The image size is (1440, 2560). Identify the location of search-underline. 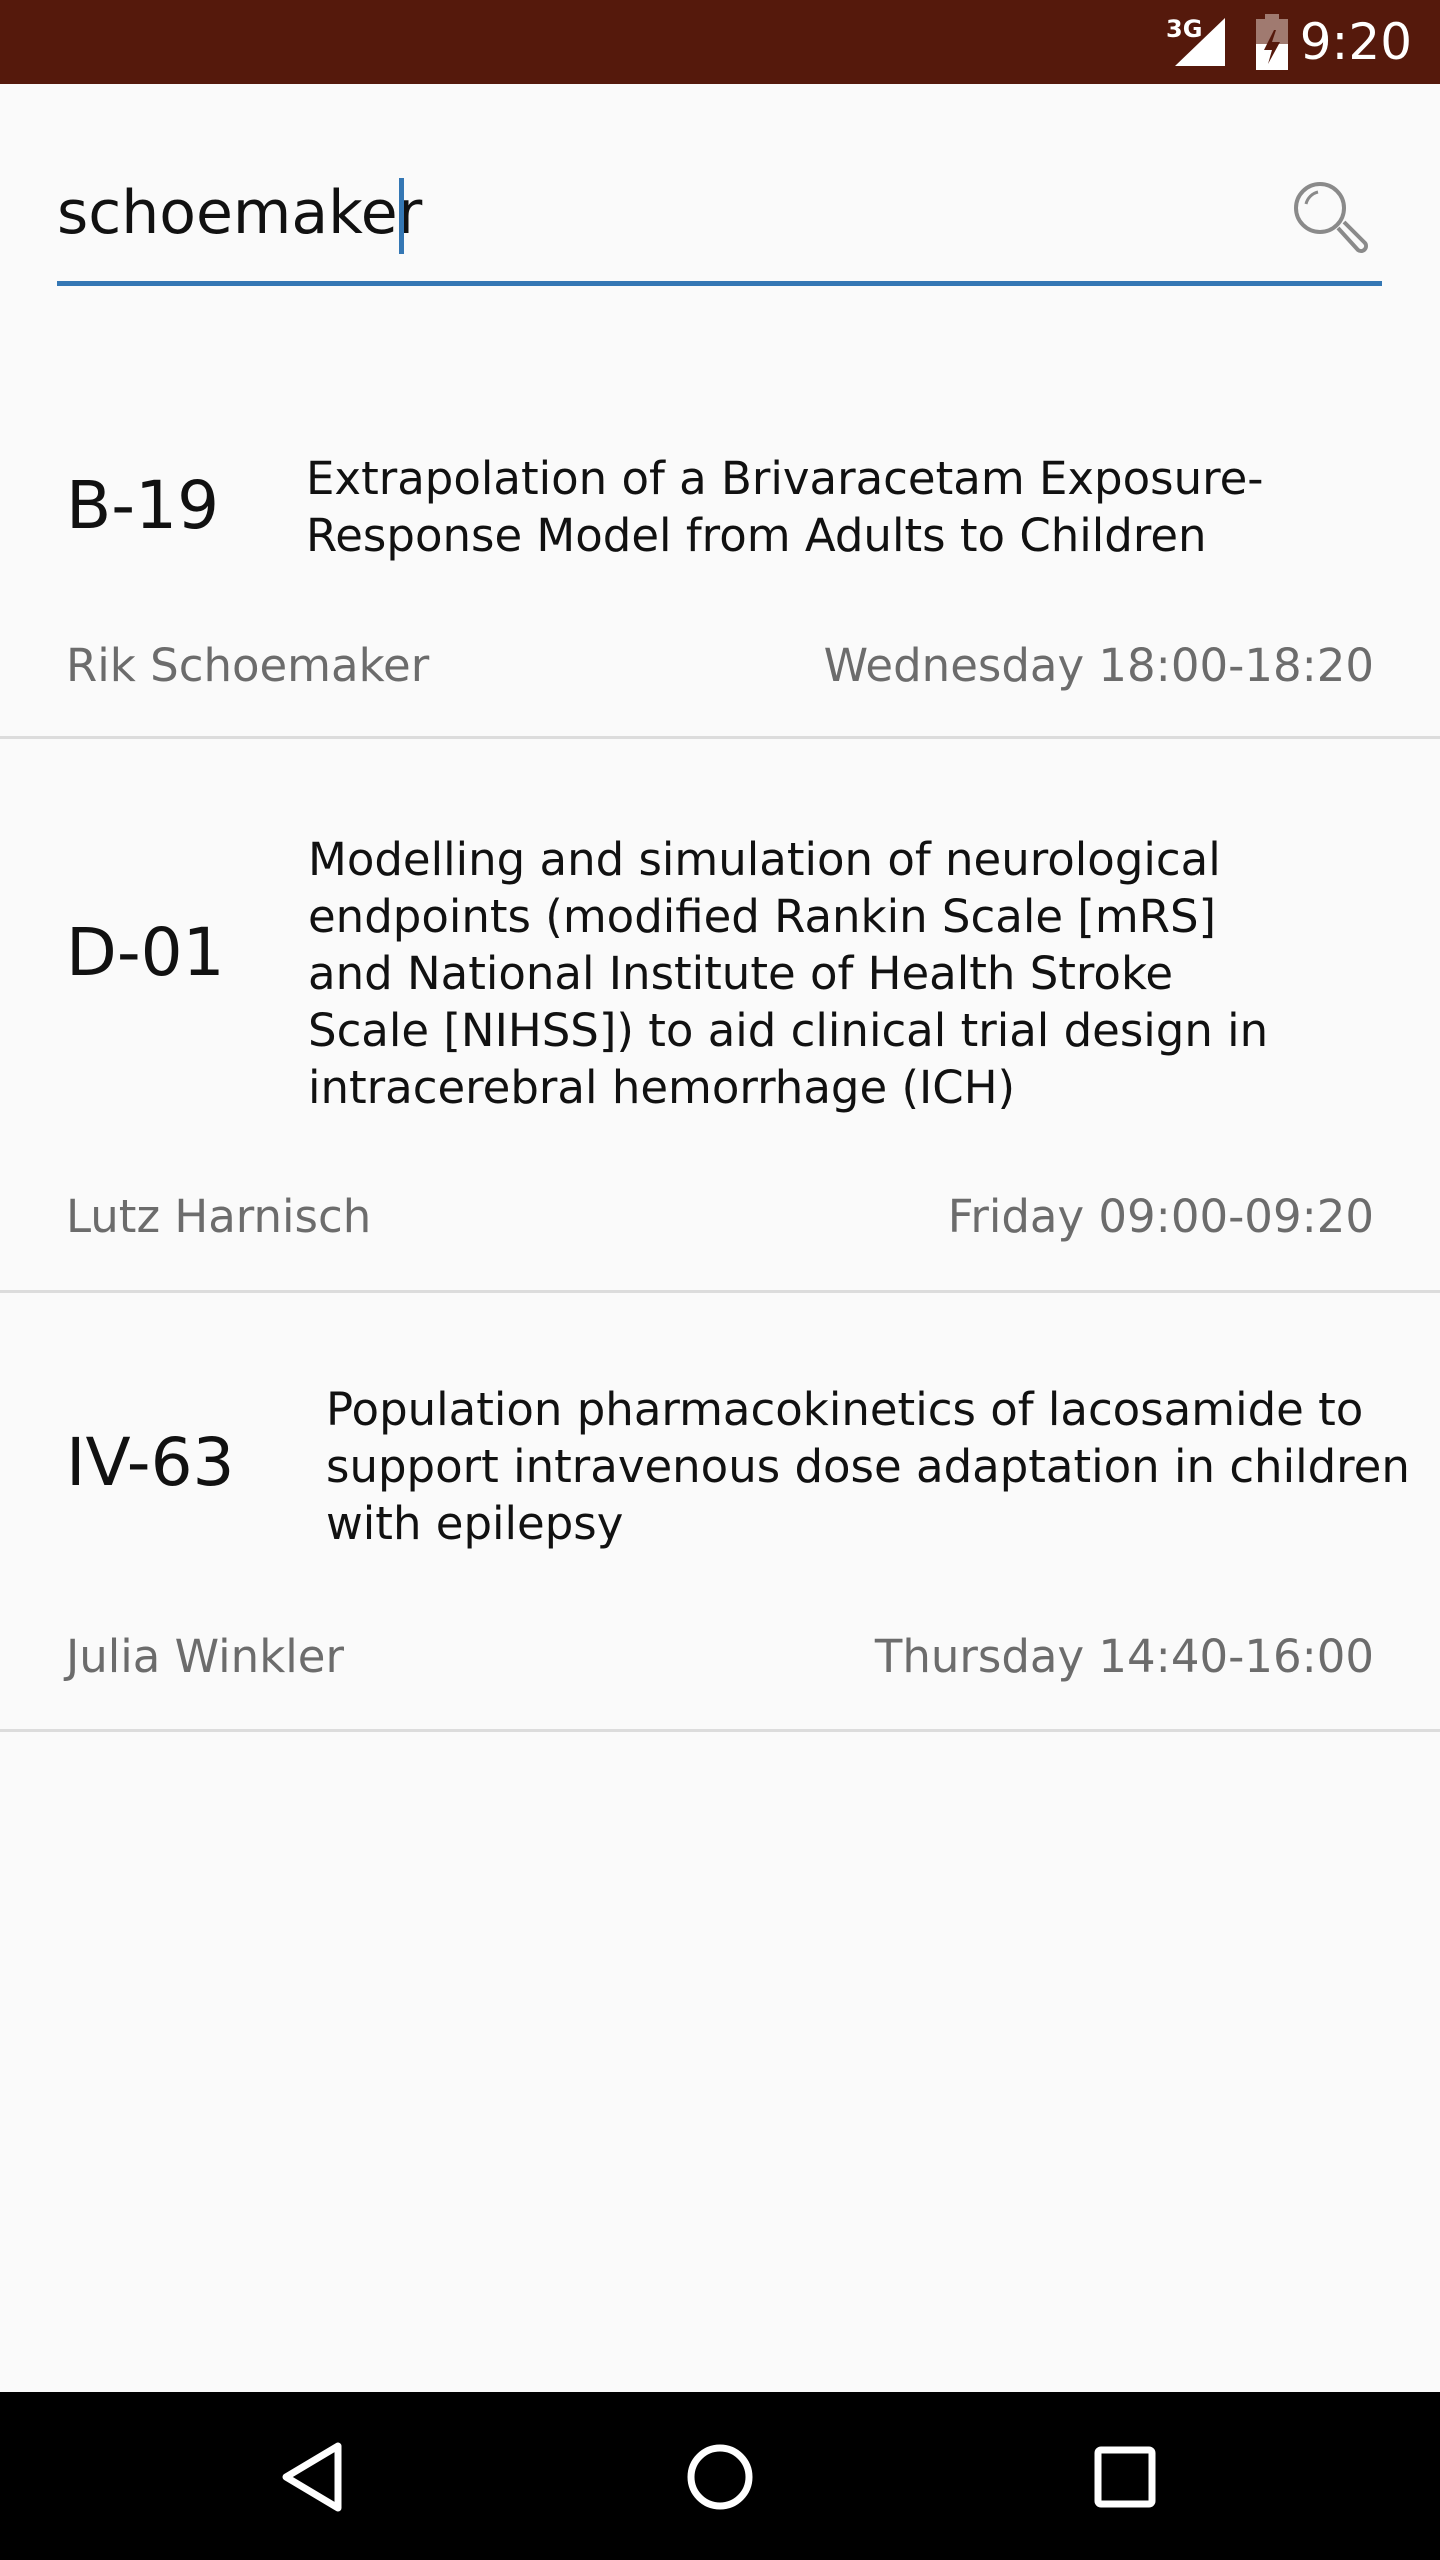
(719, 283).